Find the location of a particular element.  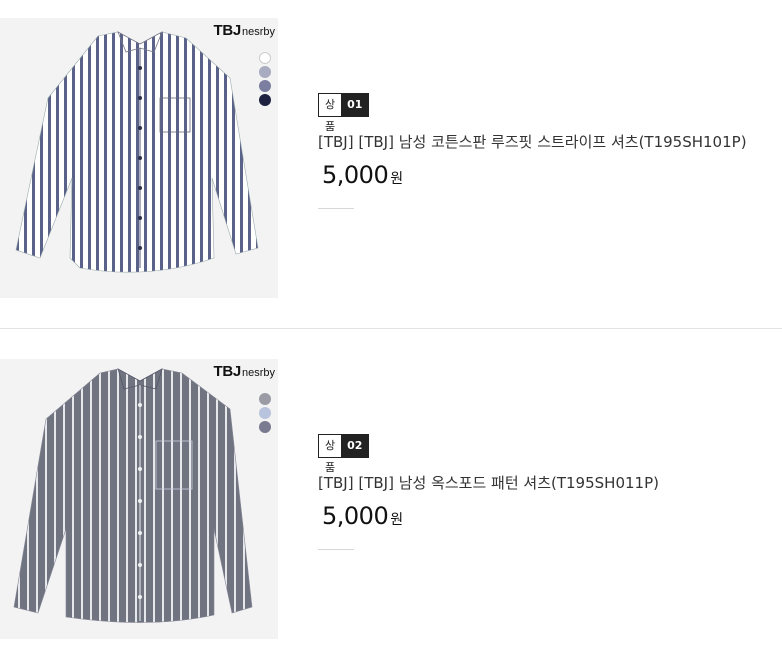

item-divider is located at coordinates (391, 328).